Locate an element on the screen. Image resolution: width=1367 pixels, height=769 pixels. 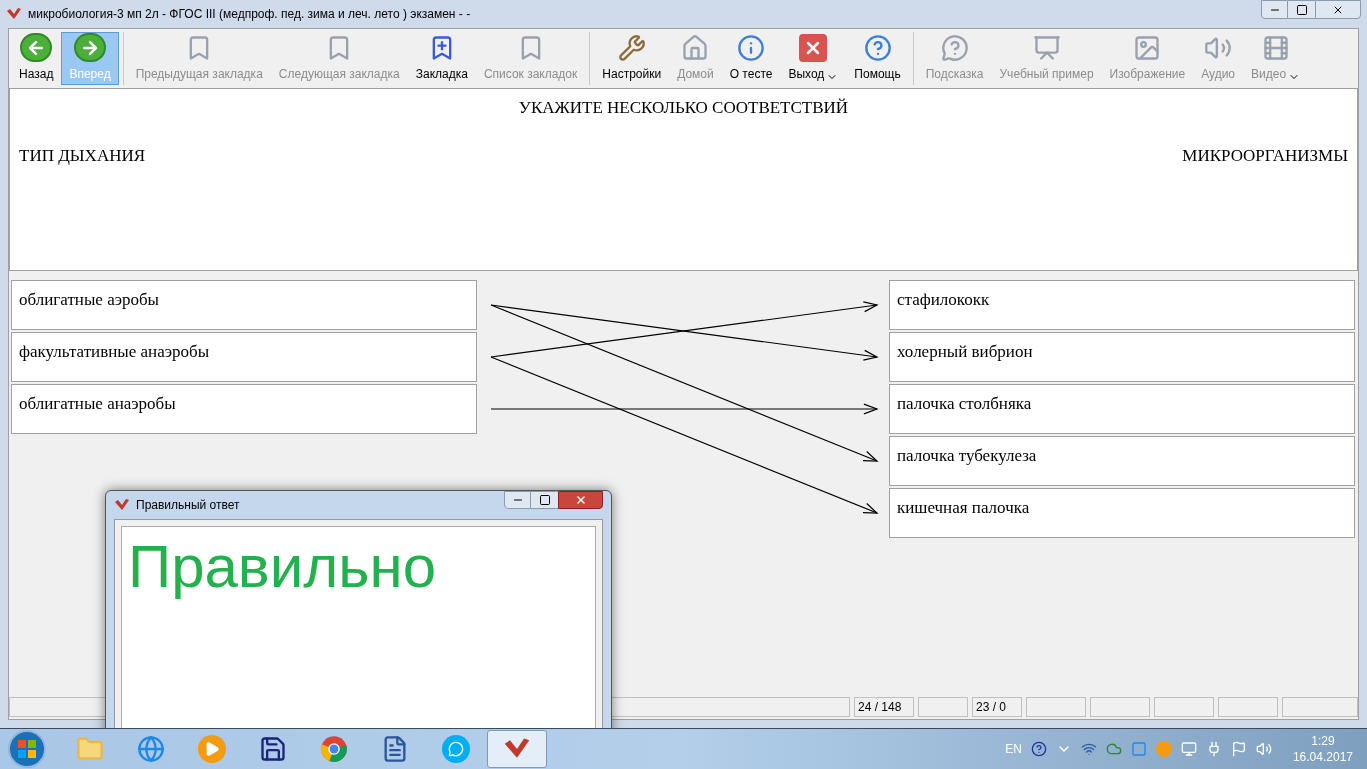
chat-icon is located at coordinates (456, 749).